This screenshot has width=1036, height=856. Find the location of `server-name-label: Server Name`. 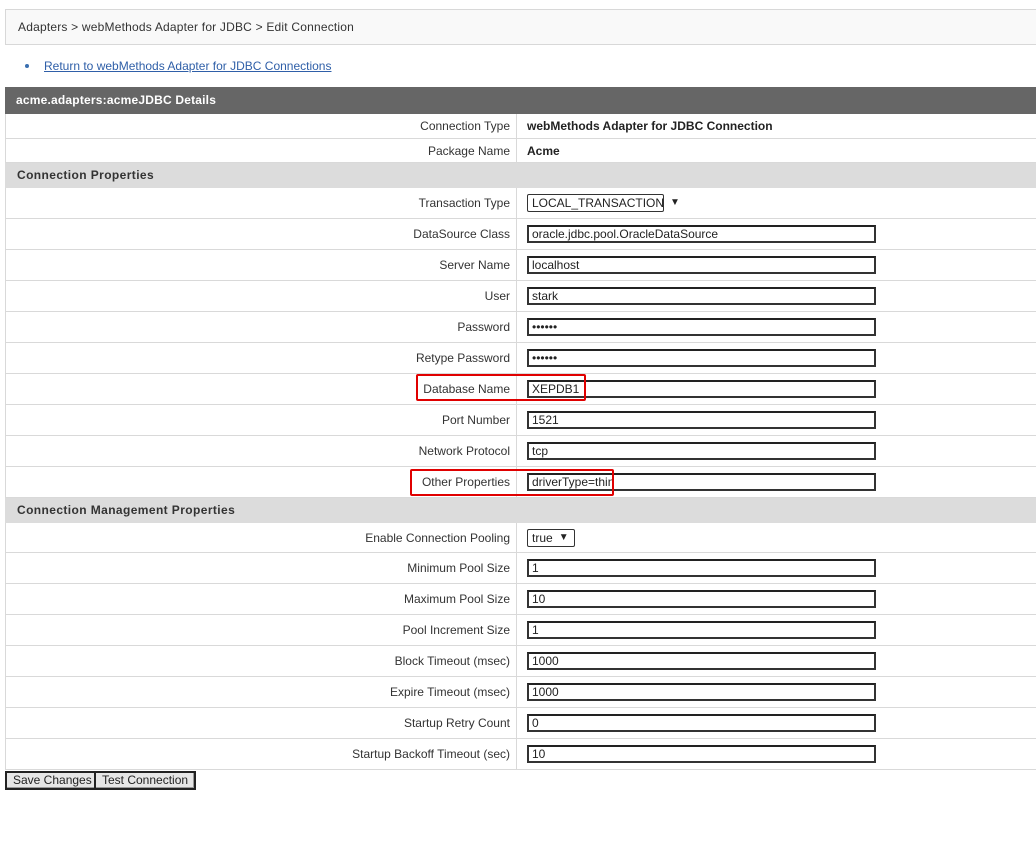

server-name-label: Server Name is located at coordinates (474, 265).